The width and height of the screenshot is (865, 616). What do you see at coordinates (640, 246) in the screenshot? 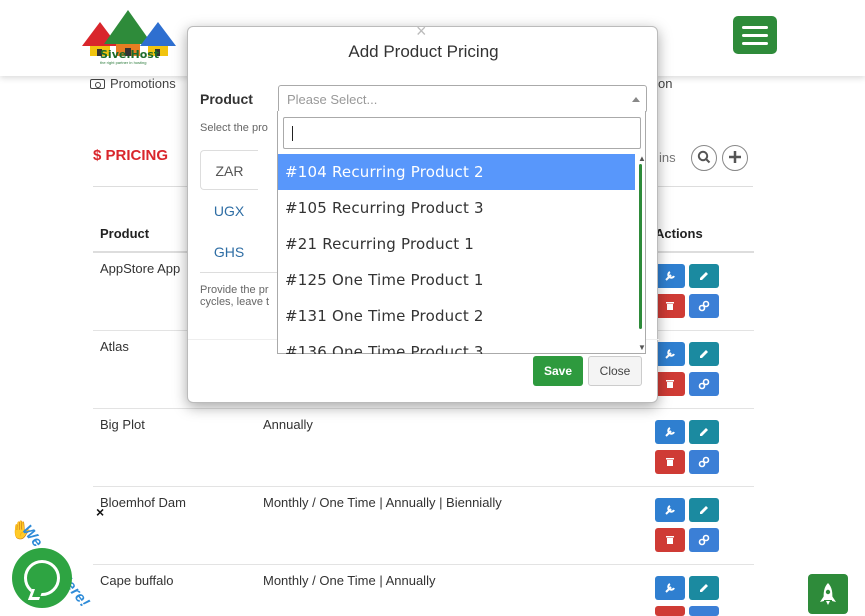
I see `scrollbar-thumb` at bounding box center [640, 246].